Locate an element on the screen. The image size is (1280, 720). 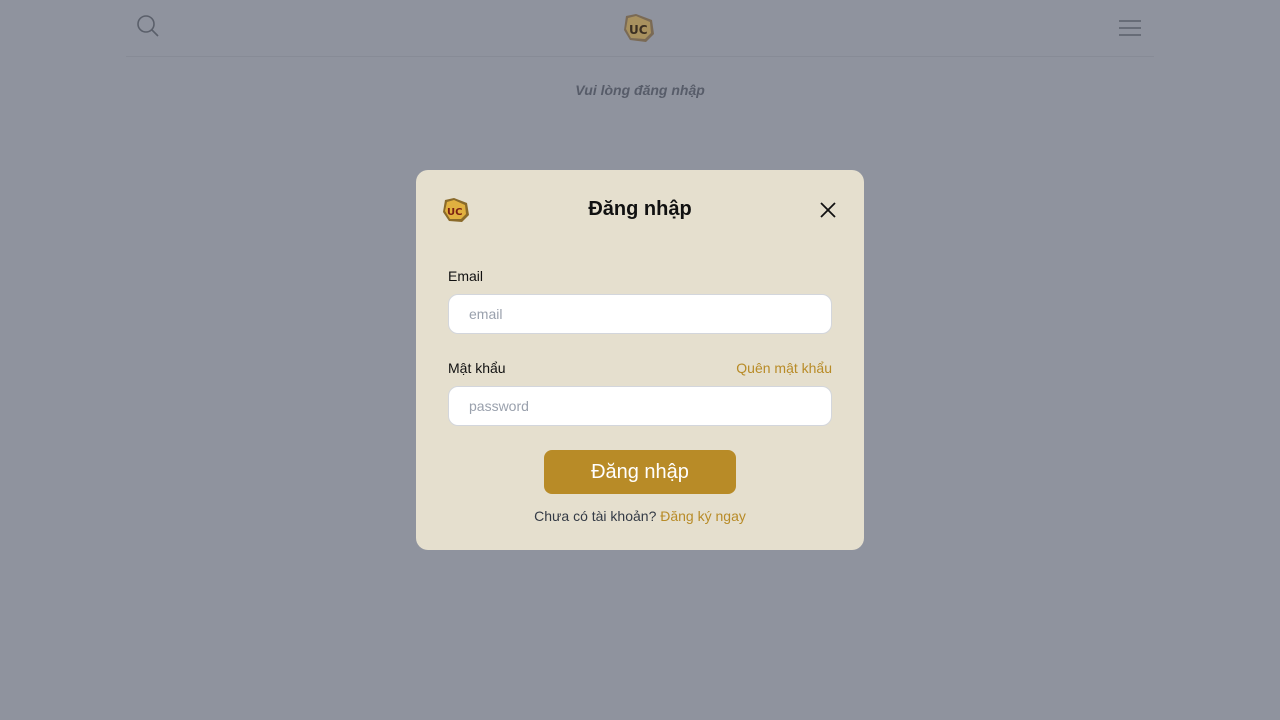
forgot-password-link: Quên mật khẩu is located at coordinates (784, 368).